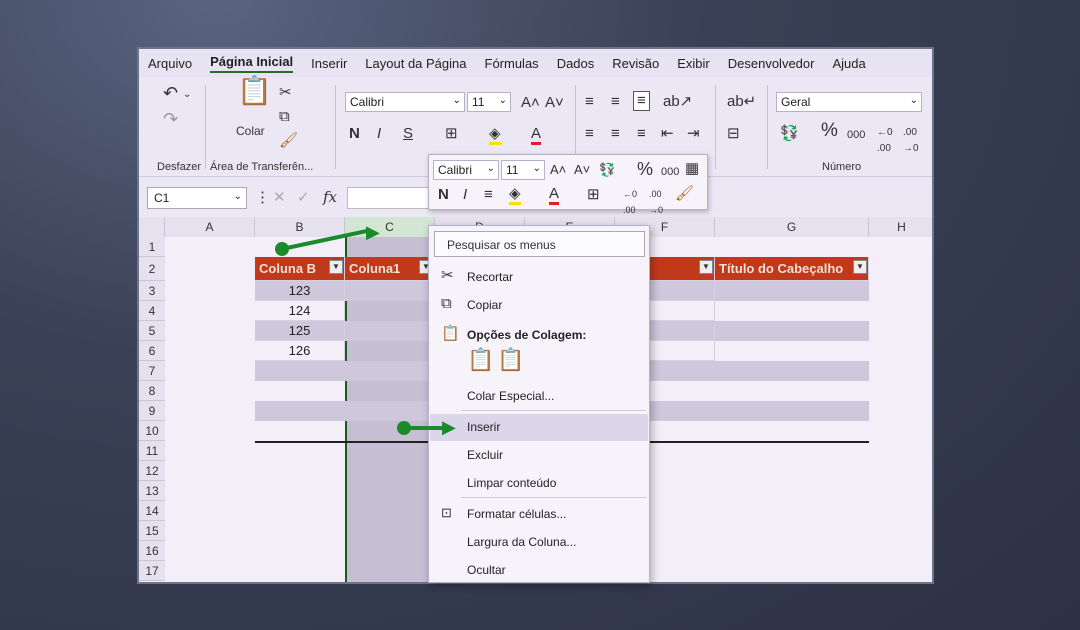  Describe the element at coordinates (490, 277) in the screenshot. I see `menu-item-cut: Recortar` at that location.